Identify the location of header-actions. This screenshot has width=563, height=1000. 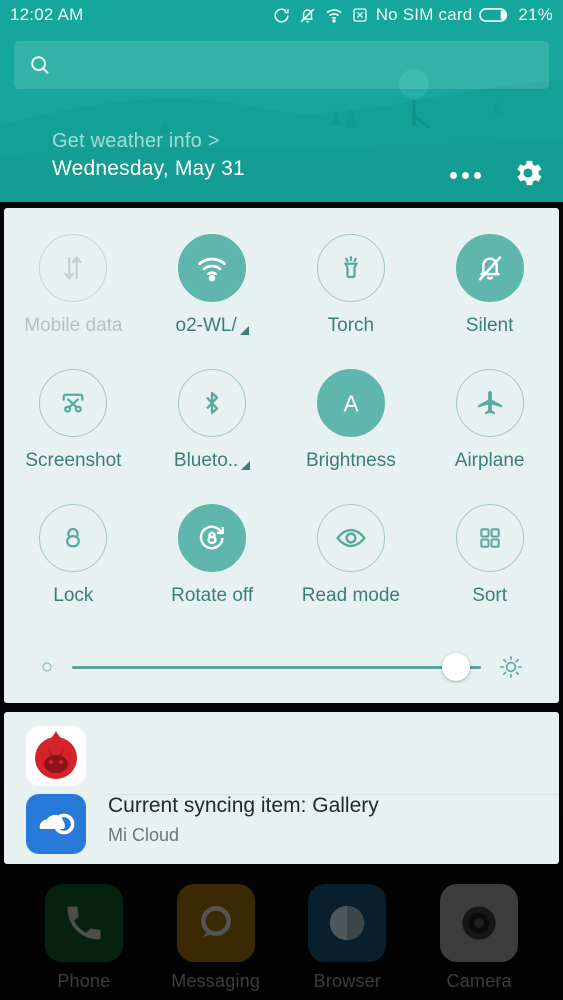
(496, 175).